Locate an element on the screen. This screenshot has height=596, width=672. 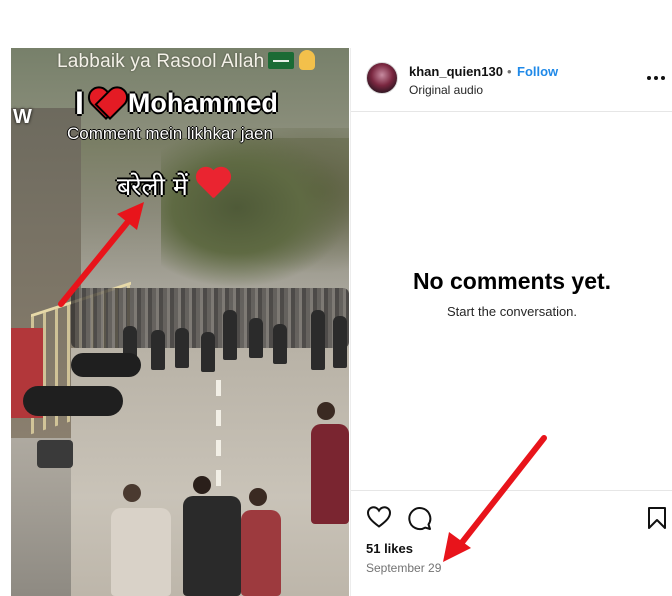
overlay-i: I is located at coordinates (79, 102).